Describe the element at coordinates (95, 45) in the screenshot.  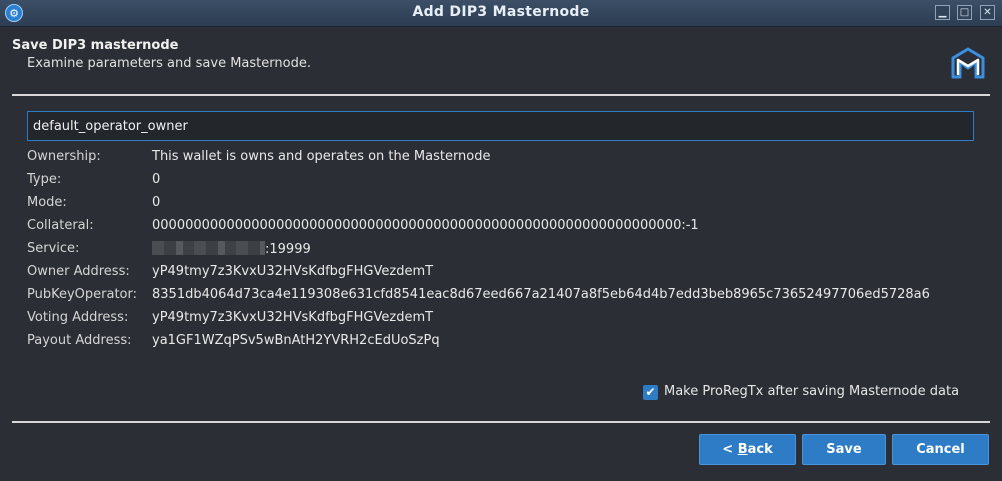
I see `page-title: Save DIP3 masternode` at that location.